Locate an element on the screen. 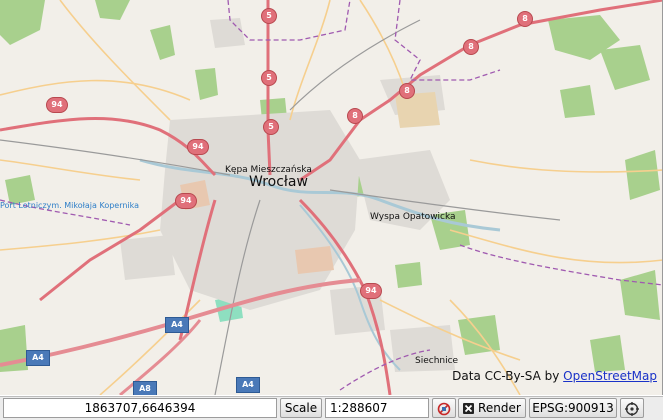 The width and height of the screenshot is (663, 420). siechnice-label: Siechnice is located at coordinates (437, 361).